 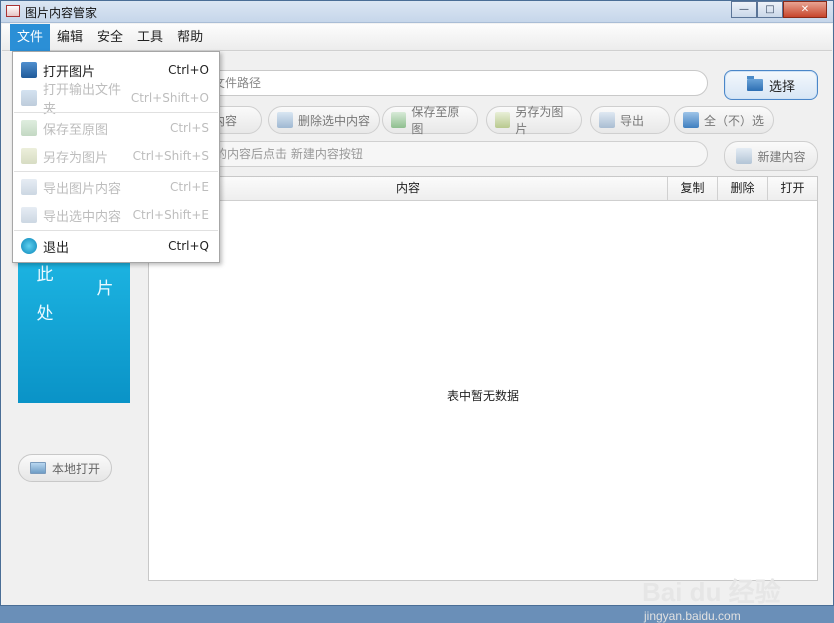 What do you see at coordinates (692, 188) in the screenshot?
I see `column-copy: 复制` at bounding box center [692, 188].